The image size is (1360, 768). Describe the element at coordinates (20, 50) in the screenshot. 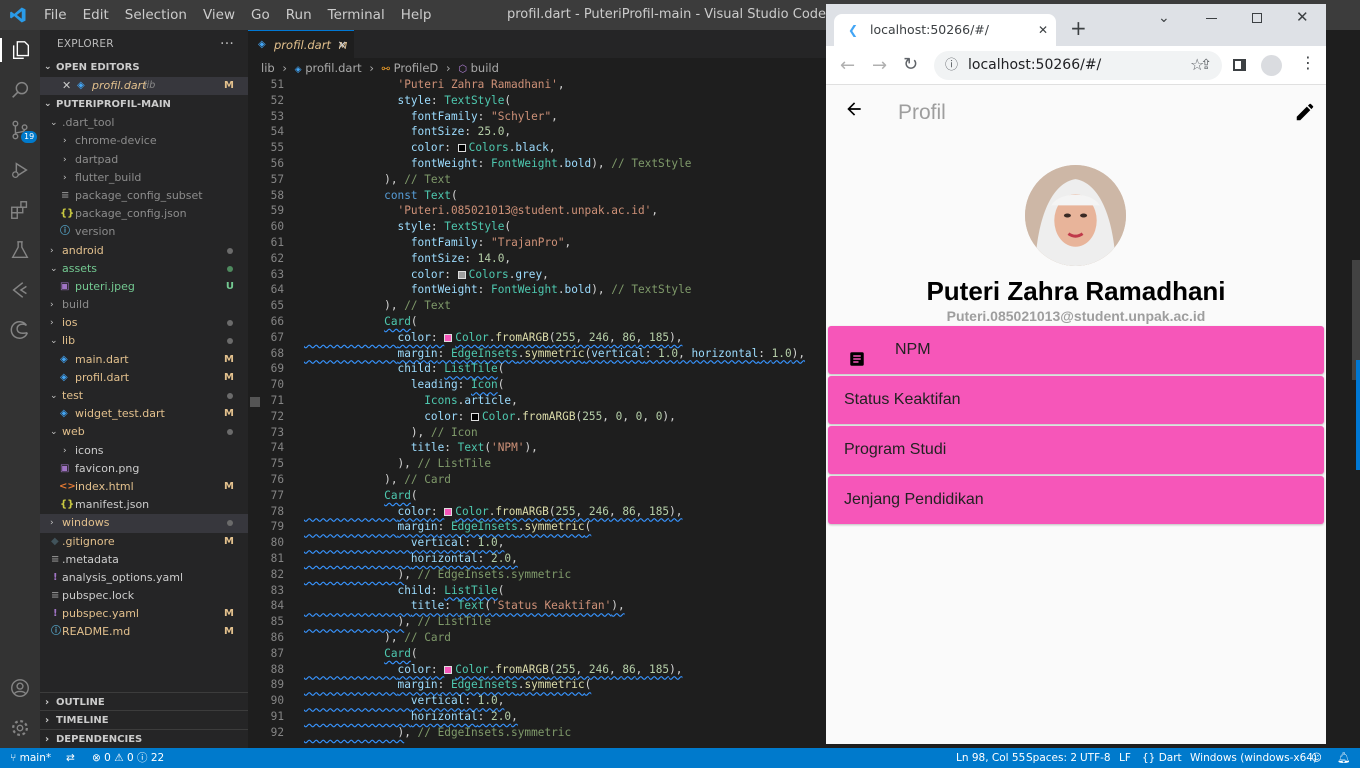

I see `explorer-files-icon` at that location.